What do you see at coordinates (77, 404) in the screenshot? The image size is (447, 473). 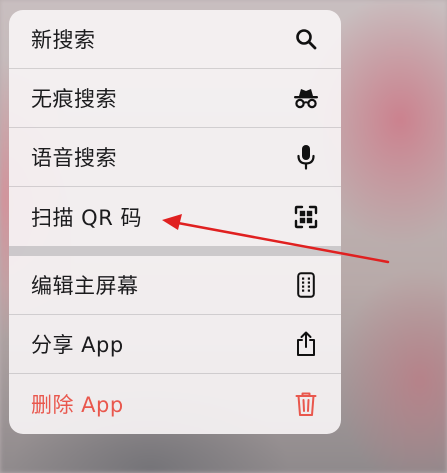 I see `menu-item-label: 删除 App` at bounding box center [77, 404].